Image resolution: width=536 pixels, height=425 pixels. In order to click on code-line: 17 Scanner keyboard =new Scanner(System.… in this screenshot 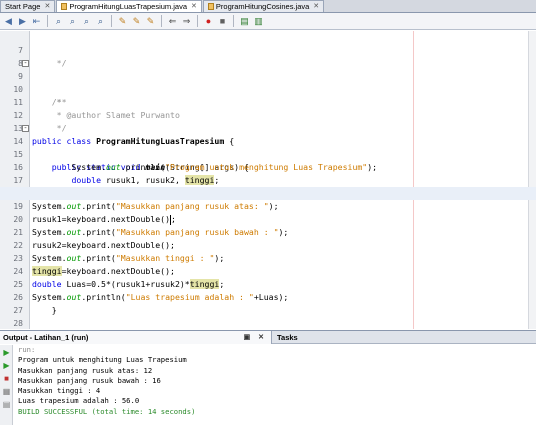, I will do `click(268, 179)`.